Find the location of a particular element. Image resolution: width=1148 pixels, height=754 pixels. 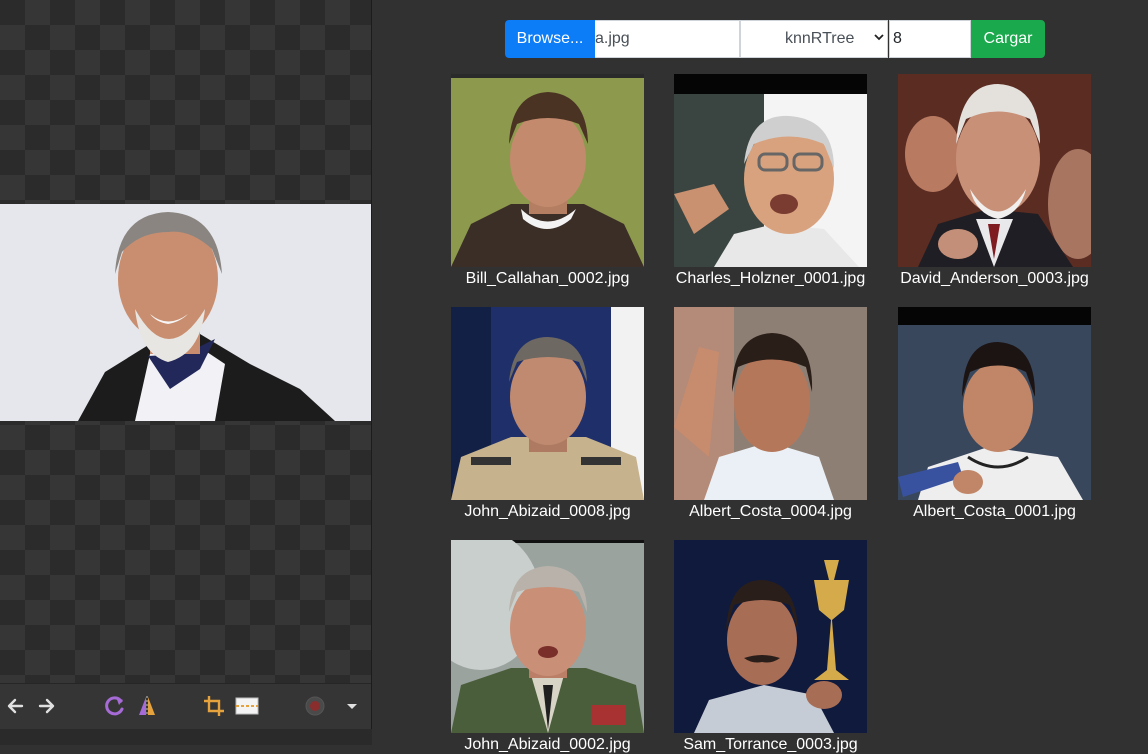

result-card: Albert_Costa_0004.jpg is located at coordinates (770, 414).